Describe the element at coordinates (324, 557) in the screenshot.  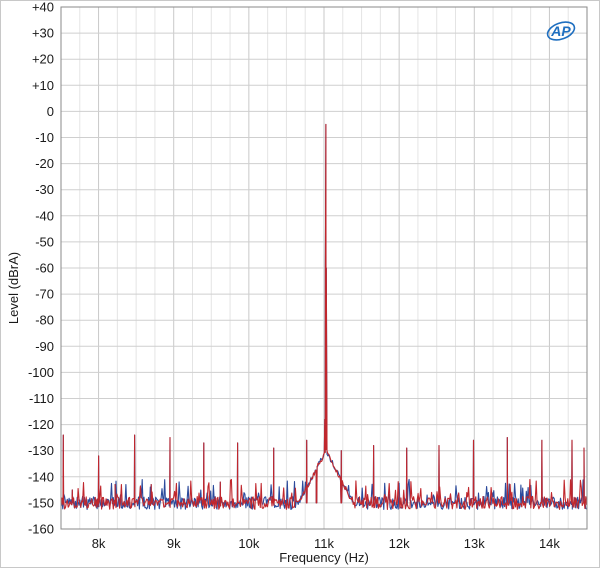
I see `x-axis-title: Frequency (Hz)` at that location.